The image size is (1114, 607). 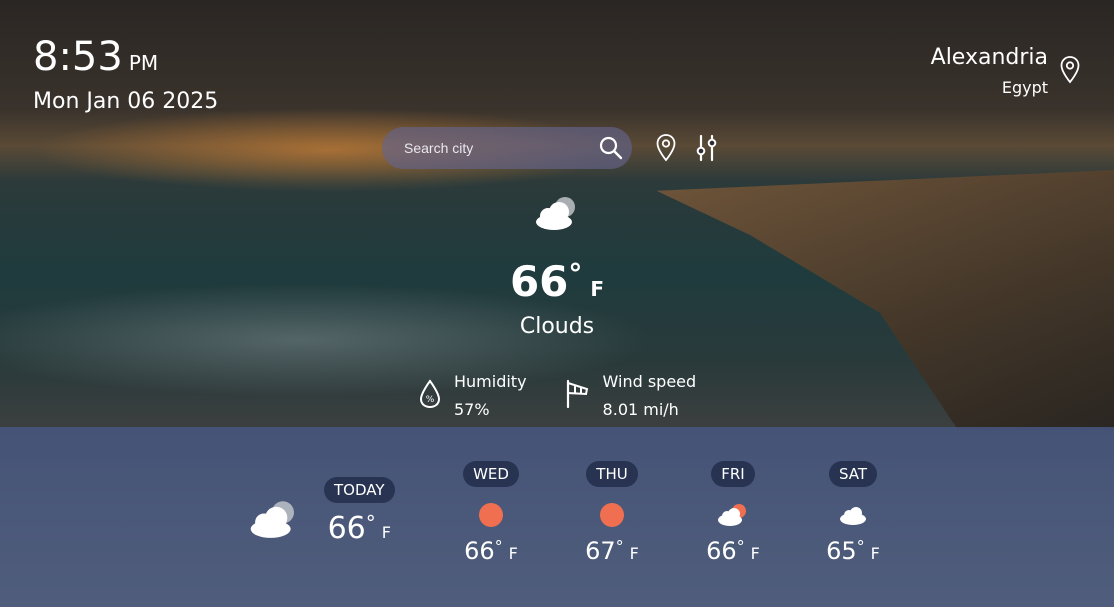 I want to click on day-temp-value: 67, so click(x=600, y=551).